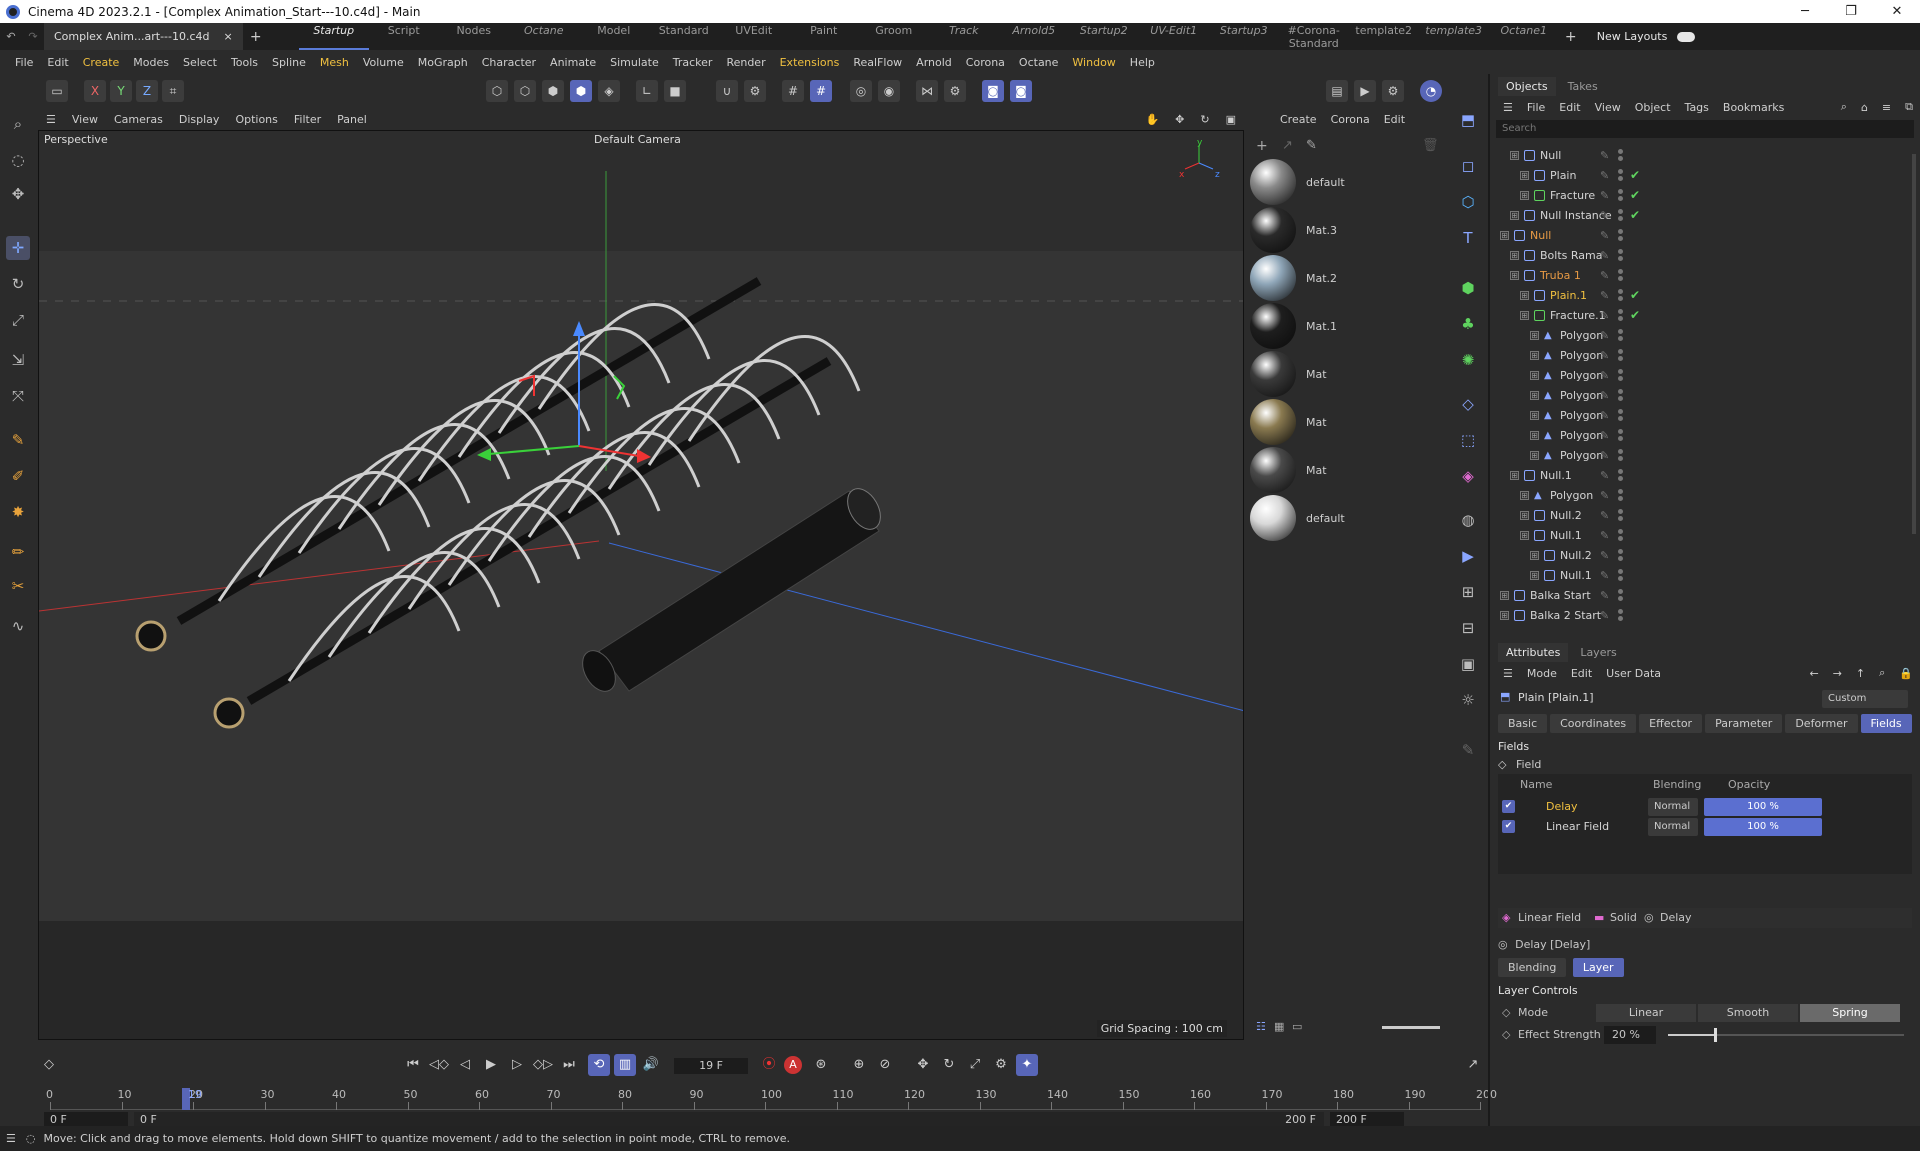  What do you see at coordinates (18, 320) in the screenshot?
I see `scale-tool-icon: ⤢` at bounding box center [18, 320].